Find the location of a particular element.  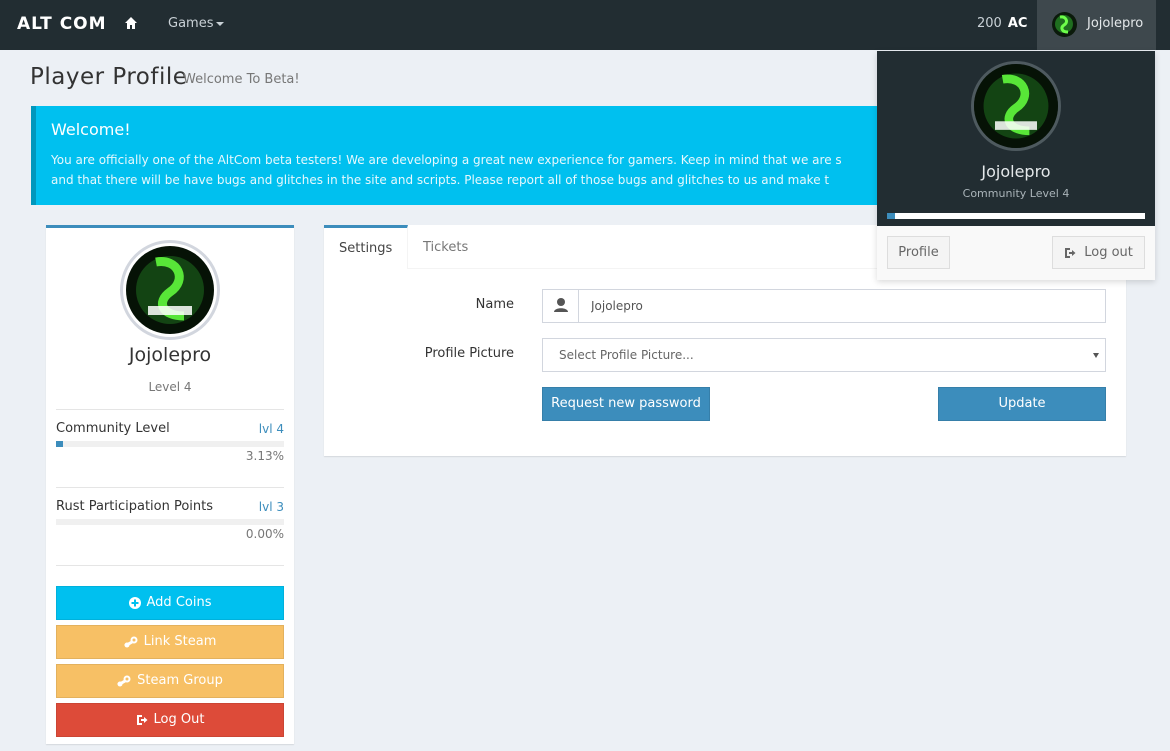

chevron-down-icon is located at coordinates (1096, 355).